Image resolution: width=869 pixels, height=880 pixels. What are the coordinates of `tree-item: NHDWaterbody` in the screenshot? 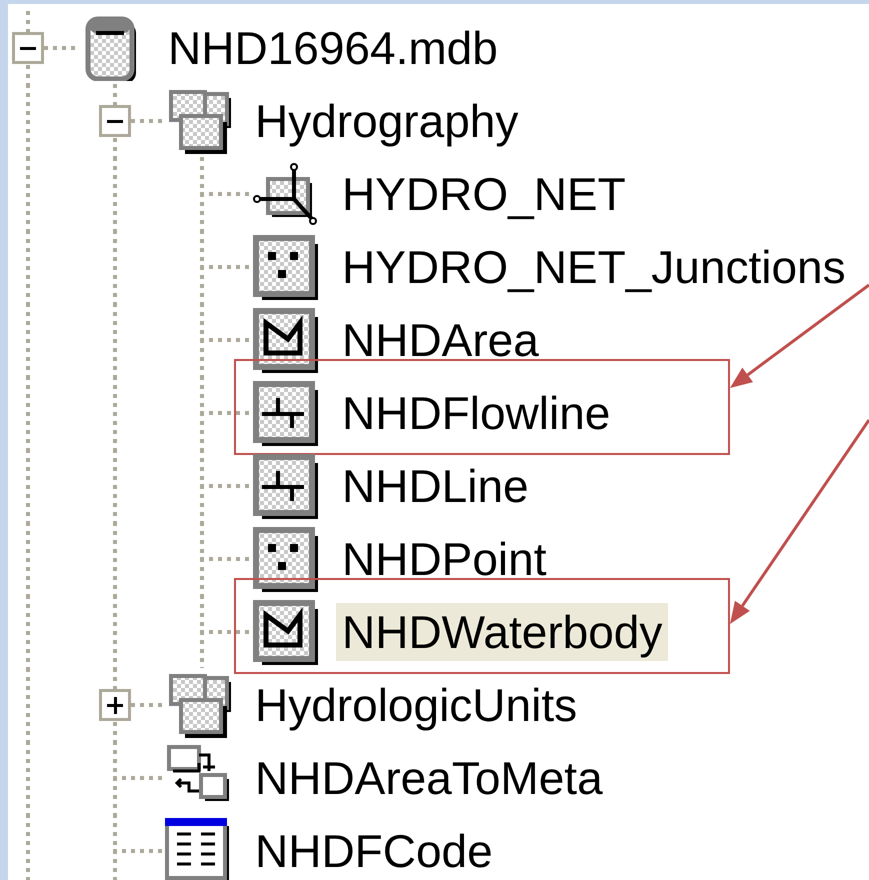 It's located at (502, 631).